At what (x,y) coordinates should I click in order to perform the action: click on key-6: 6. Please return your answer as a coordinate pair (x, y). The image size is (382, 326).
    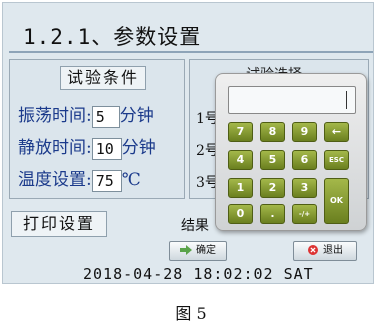
    Looking at the image, I should click on (304, 160).